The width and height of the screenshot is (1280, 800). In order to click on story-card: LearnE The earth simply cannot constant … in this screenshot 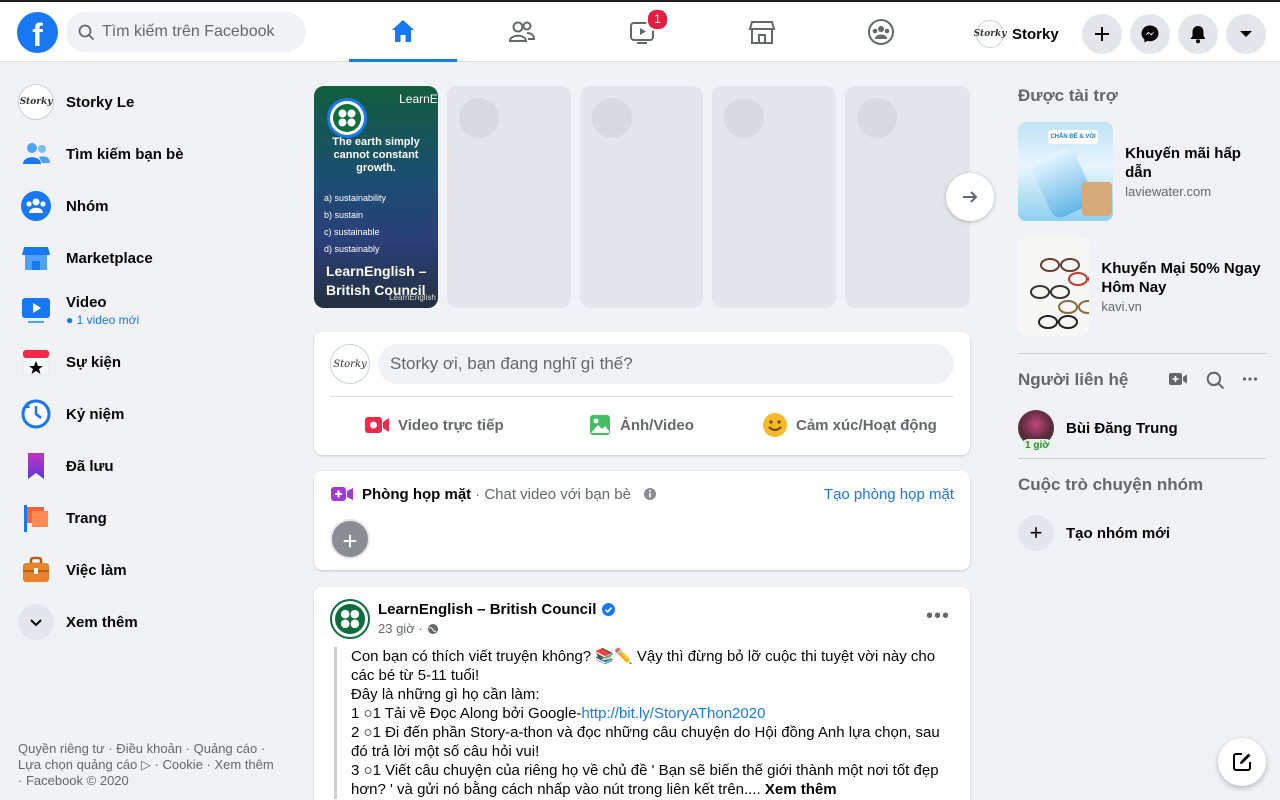, I will do `click(376, 197)`.